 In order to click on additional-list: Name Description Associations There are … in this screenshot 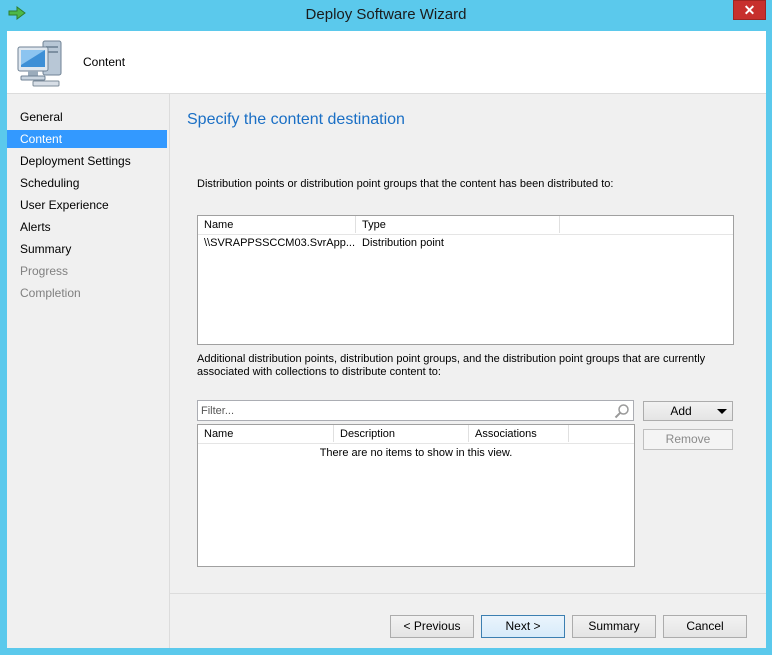, I will do `click(416, 495)`.